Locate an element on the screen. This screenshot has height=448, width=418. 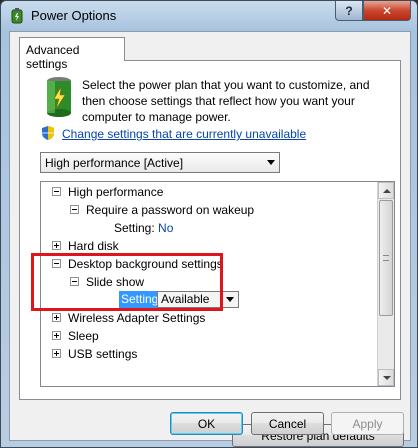
title-bar: Power Options ? ✕ is located at coordinates (209, 16).